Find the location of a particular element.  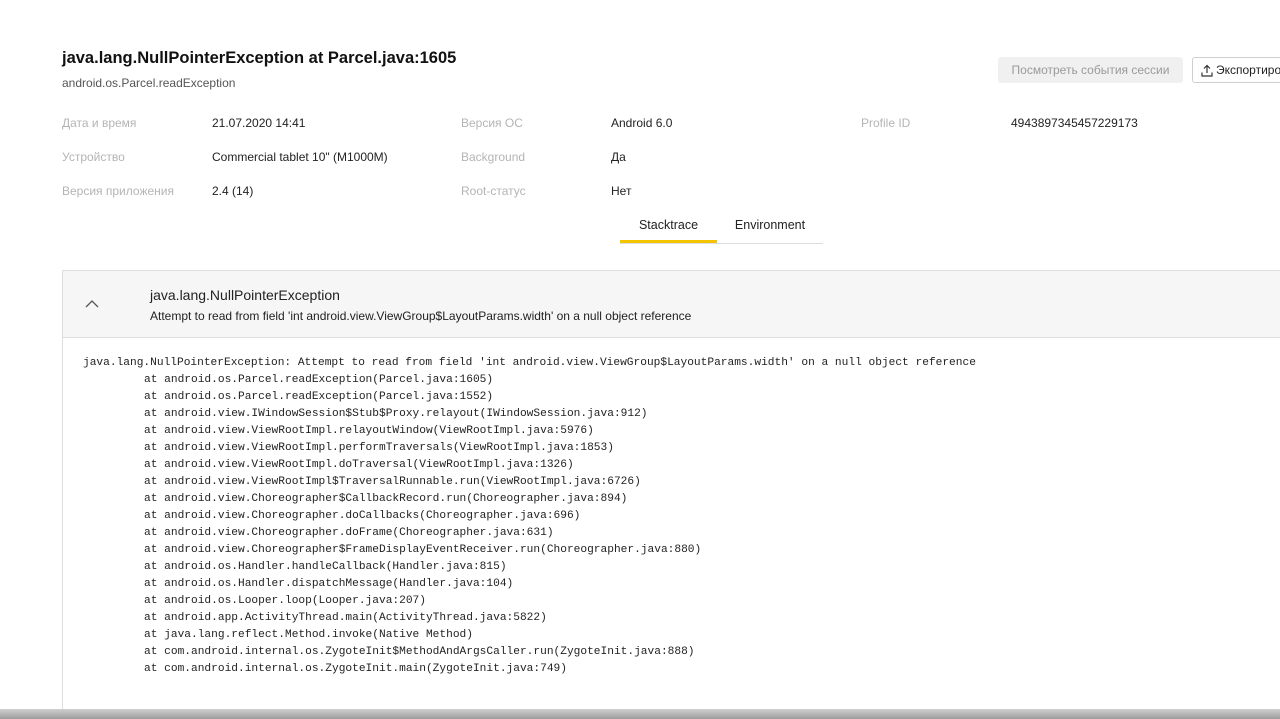

background-label: Background is located at coordinates (493, 157).